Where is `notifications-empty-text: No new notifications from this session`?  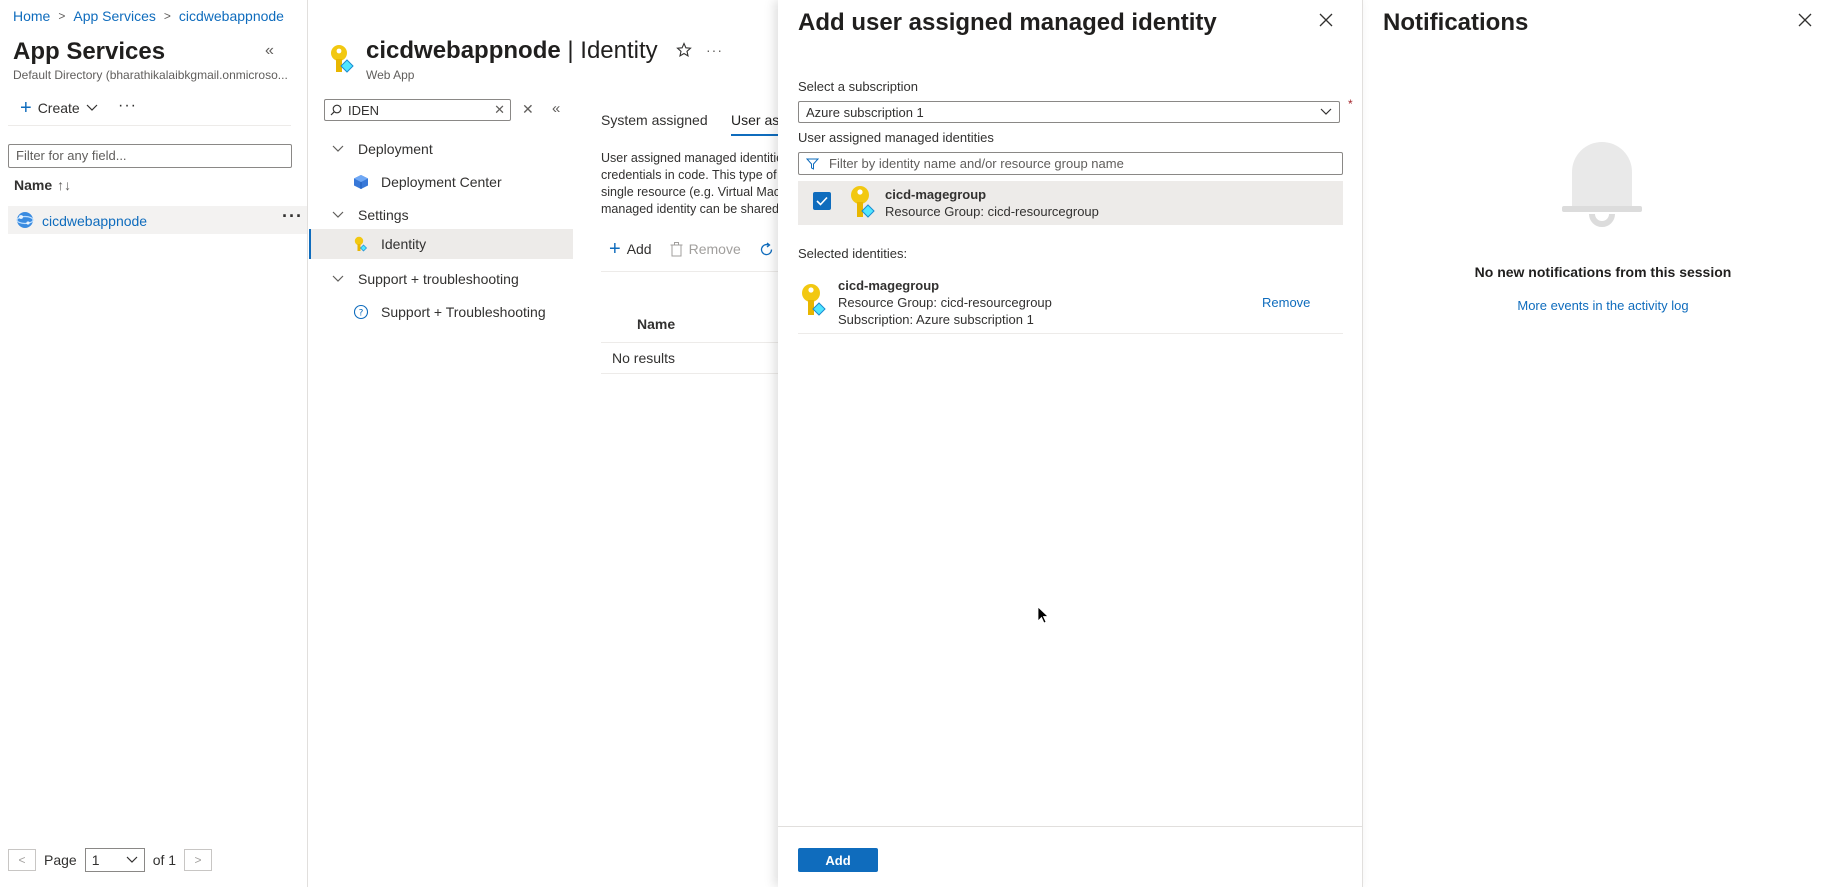 notifications-empty-text: No new notifications from this session is located at coordinates (1603, 272).